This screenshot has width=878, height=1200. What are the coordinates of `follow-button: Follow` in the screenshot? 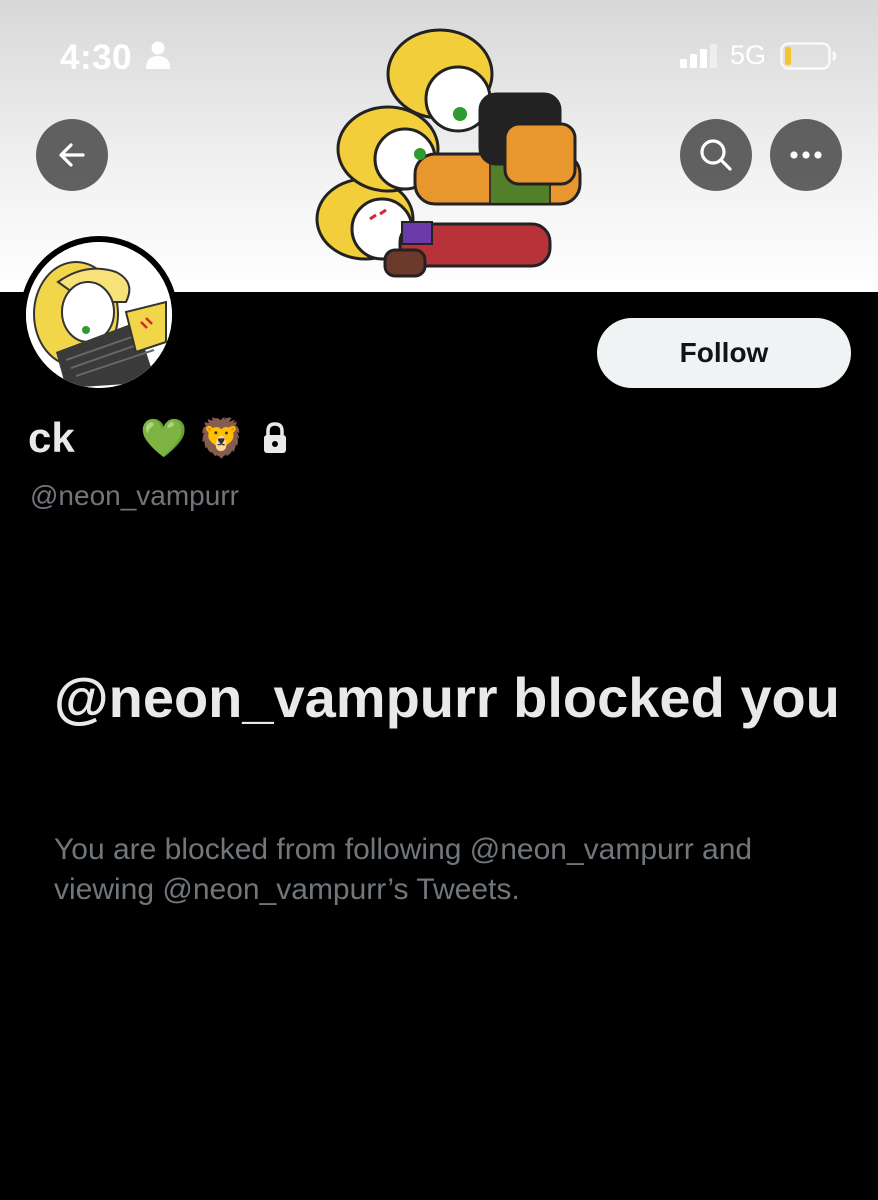 It's located at (724, 353).